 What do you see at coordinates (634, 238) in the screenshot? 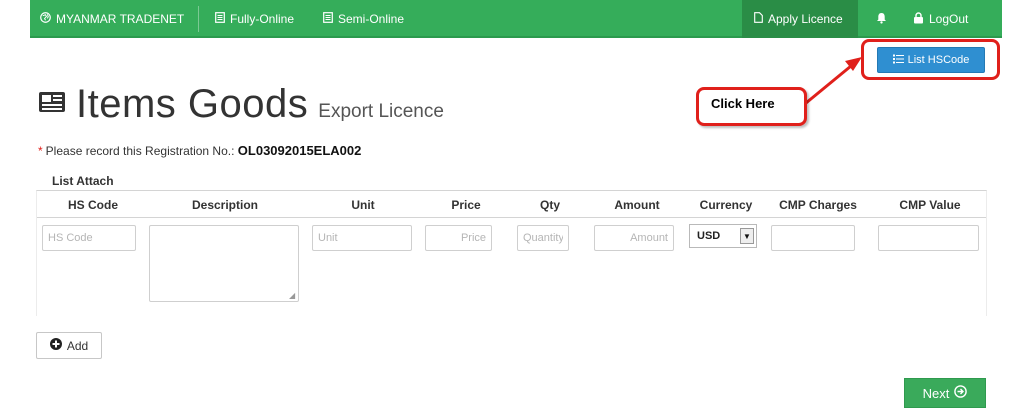
I see `amount-input` at bounding box center [634, 238].